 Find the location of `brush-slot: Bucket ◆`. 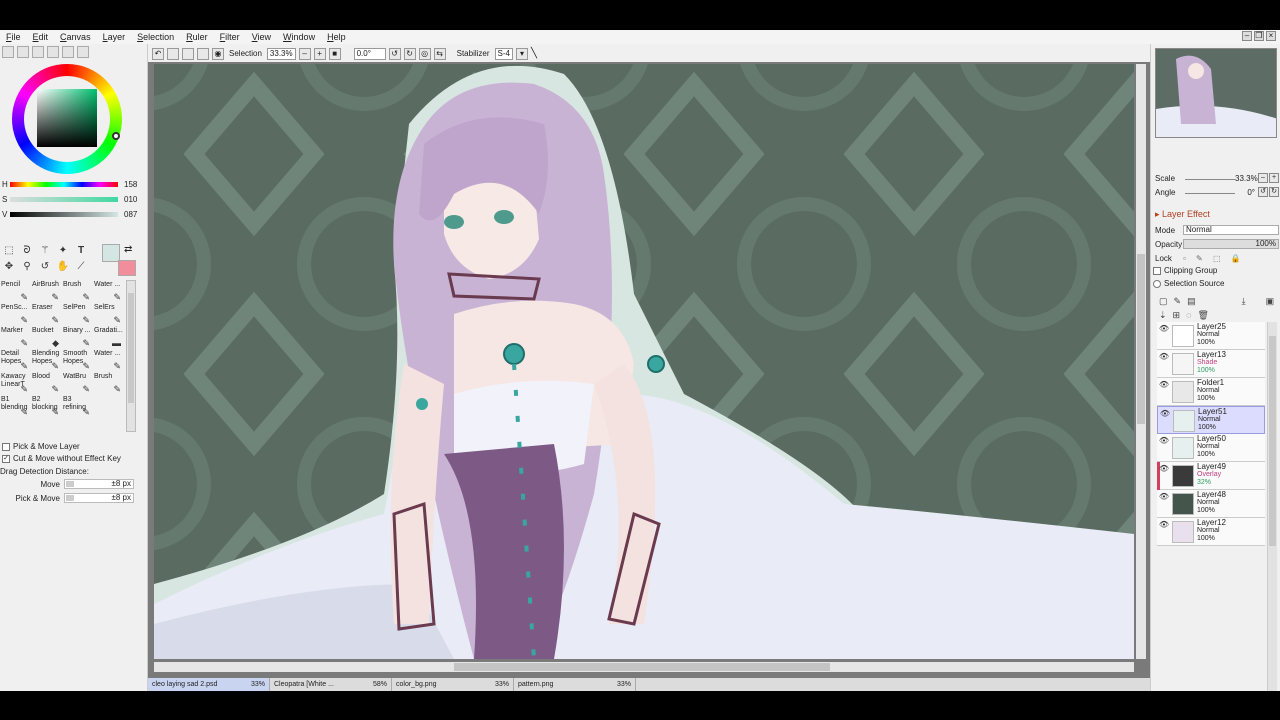

brush-slot: Bucket ◆ is located at coordinates (46, 337).